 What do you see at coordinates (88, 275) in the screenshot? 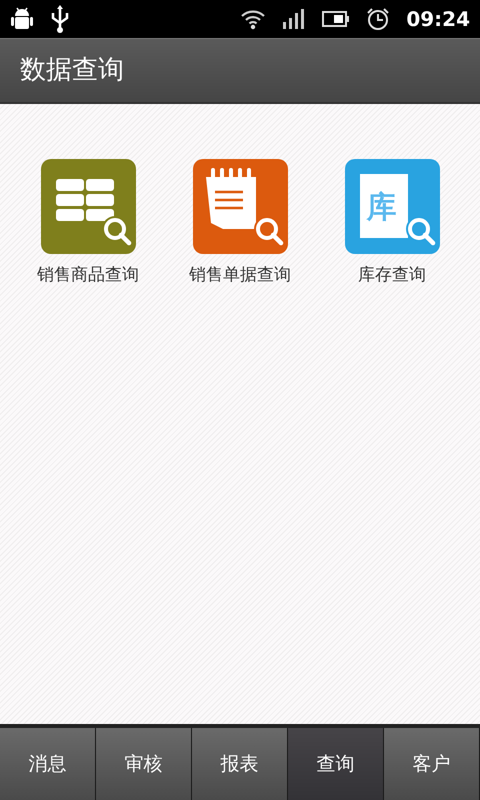
I see `tile-label: 销售商品查询` at bounding box center [88, 275].